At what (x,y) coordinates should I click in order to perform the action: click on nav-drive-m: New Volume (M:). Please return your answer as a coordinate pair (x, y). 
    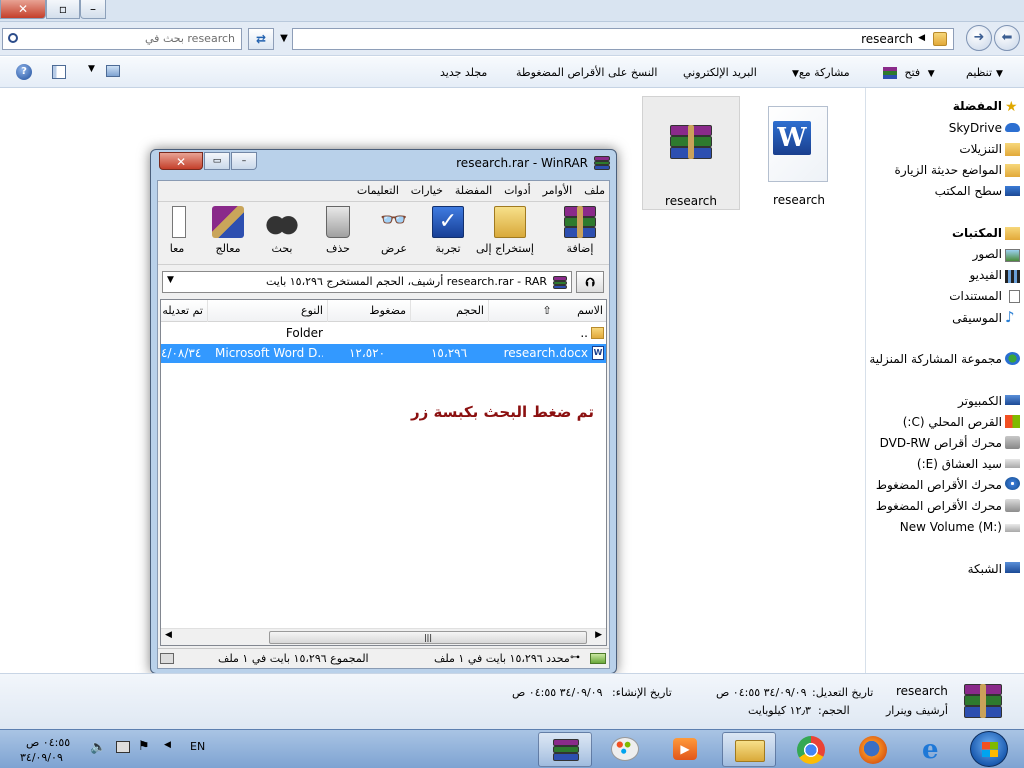
    Looking at the image, I should click on (951, 527).